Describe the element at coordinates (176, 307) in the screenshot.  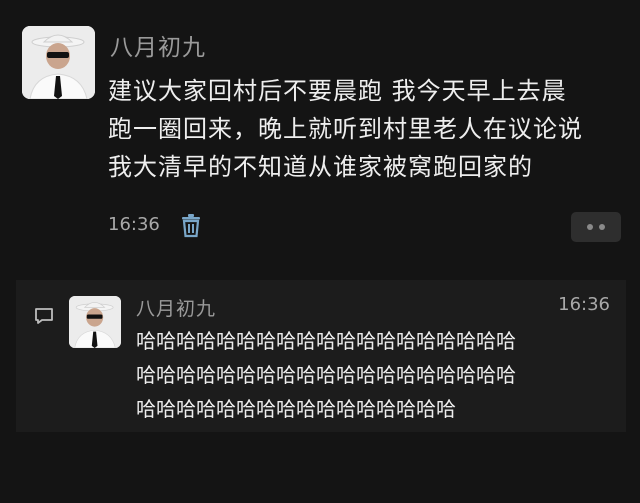
I see `comment-author-name: 八月初九` at that location.